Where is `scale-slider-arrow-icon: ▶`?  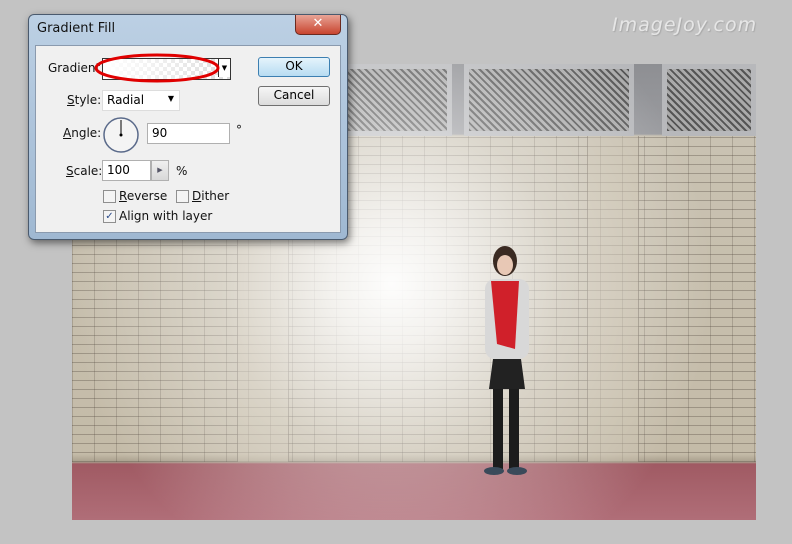
scale-slider-arrow-icon: ▶ is located at coordinates (160, 170).